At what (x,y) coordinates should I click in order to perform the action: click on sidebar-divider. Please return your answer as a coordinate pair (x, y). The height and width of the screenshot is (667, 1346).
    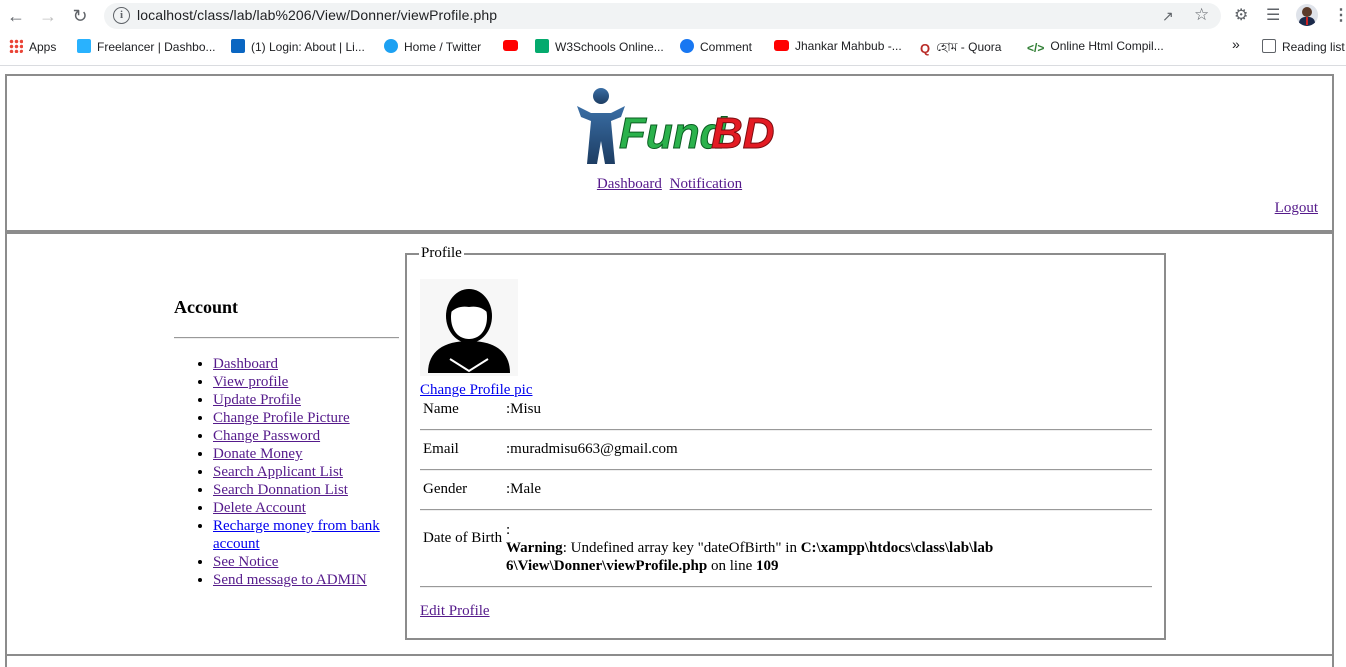
    Looking at the image, I should click on (286, 338).